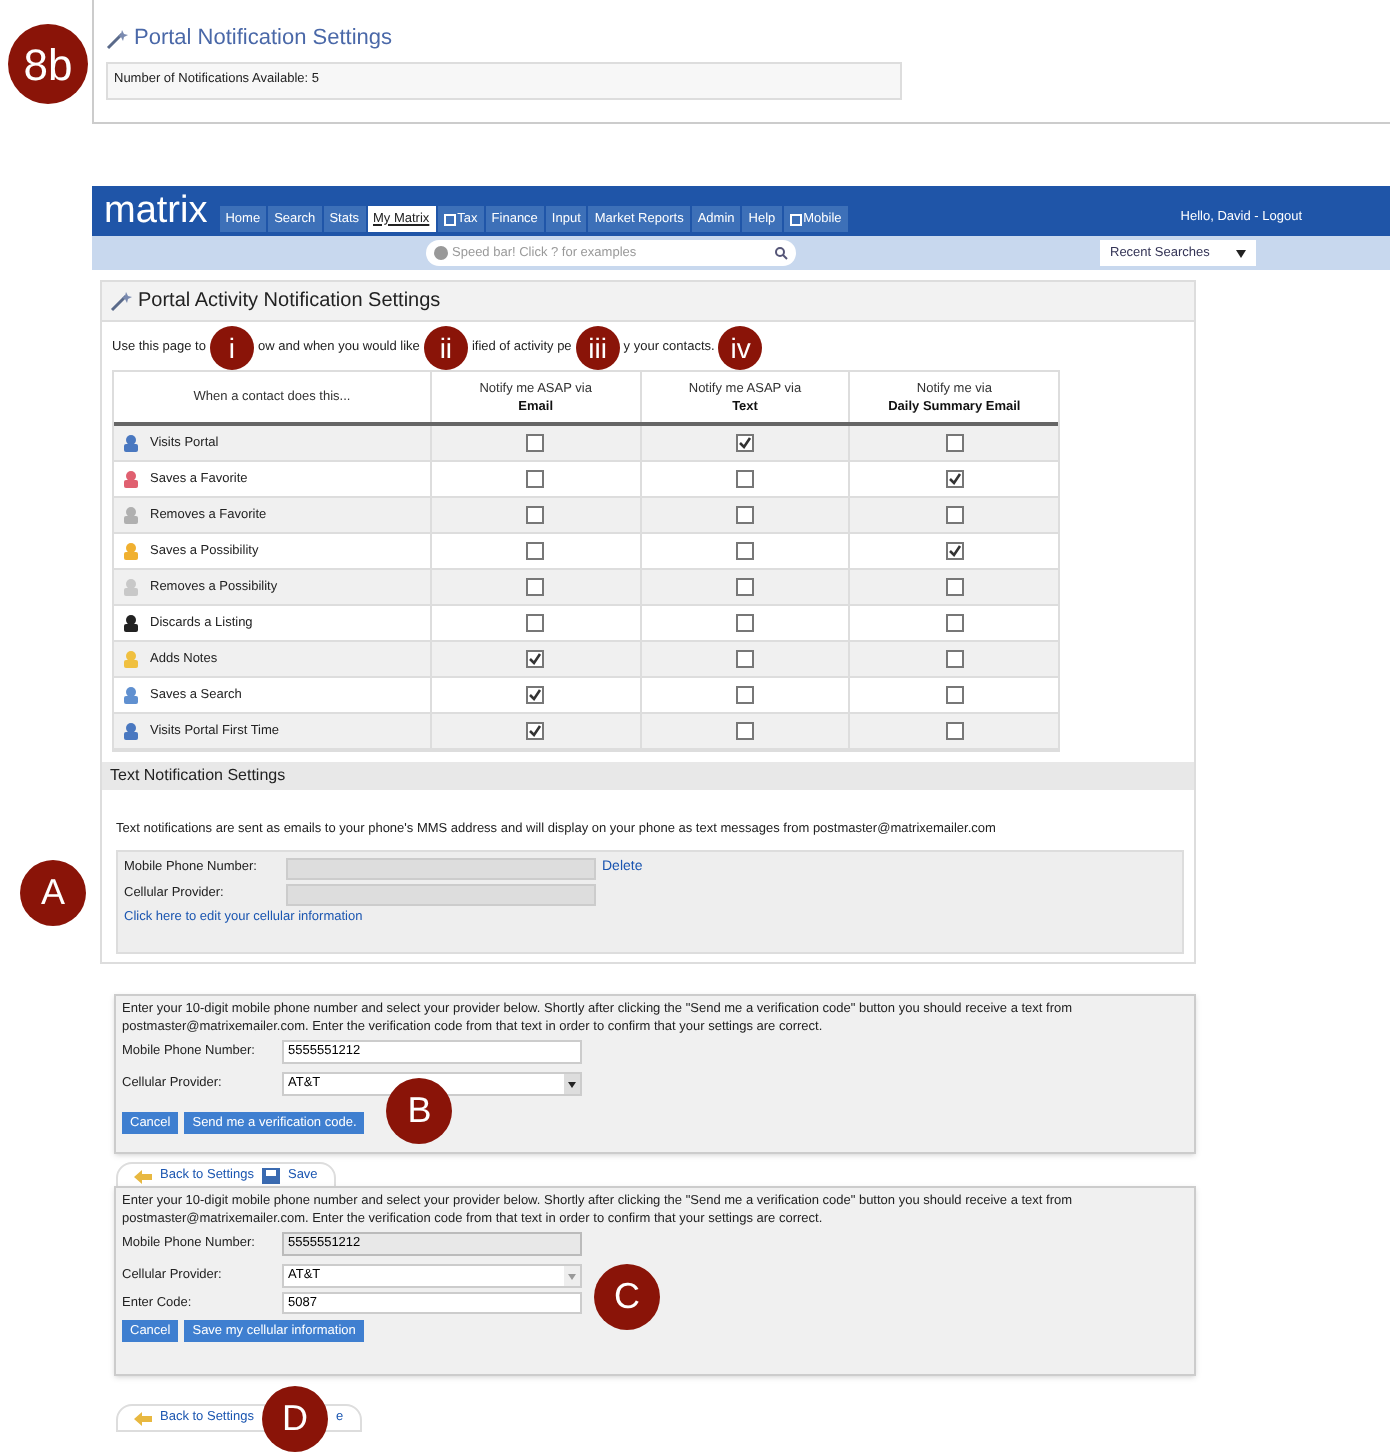 The width and height of the screenshot is (1390, 1452). Describe the element at coordinates (53, 893) in the screenshot. I see `callout-marker: A` at that location.